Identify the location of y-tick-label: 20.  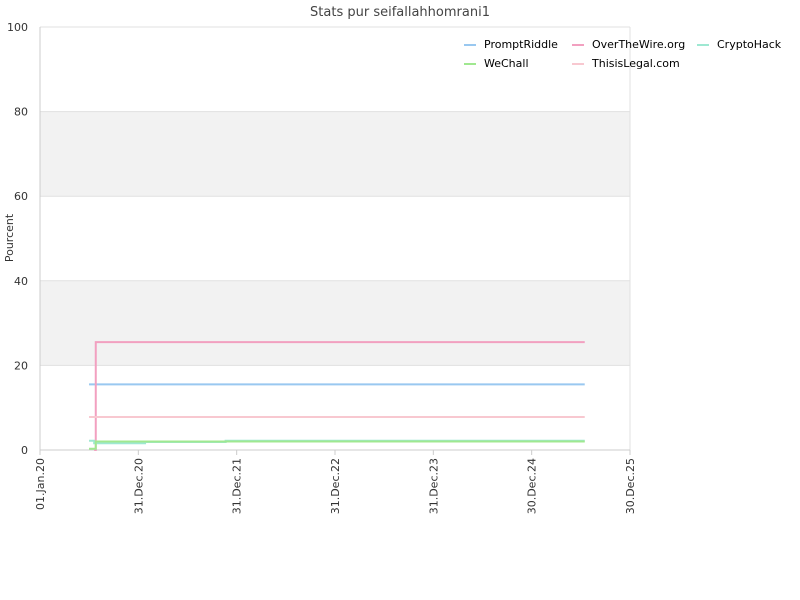
(21, 365).